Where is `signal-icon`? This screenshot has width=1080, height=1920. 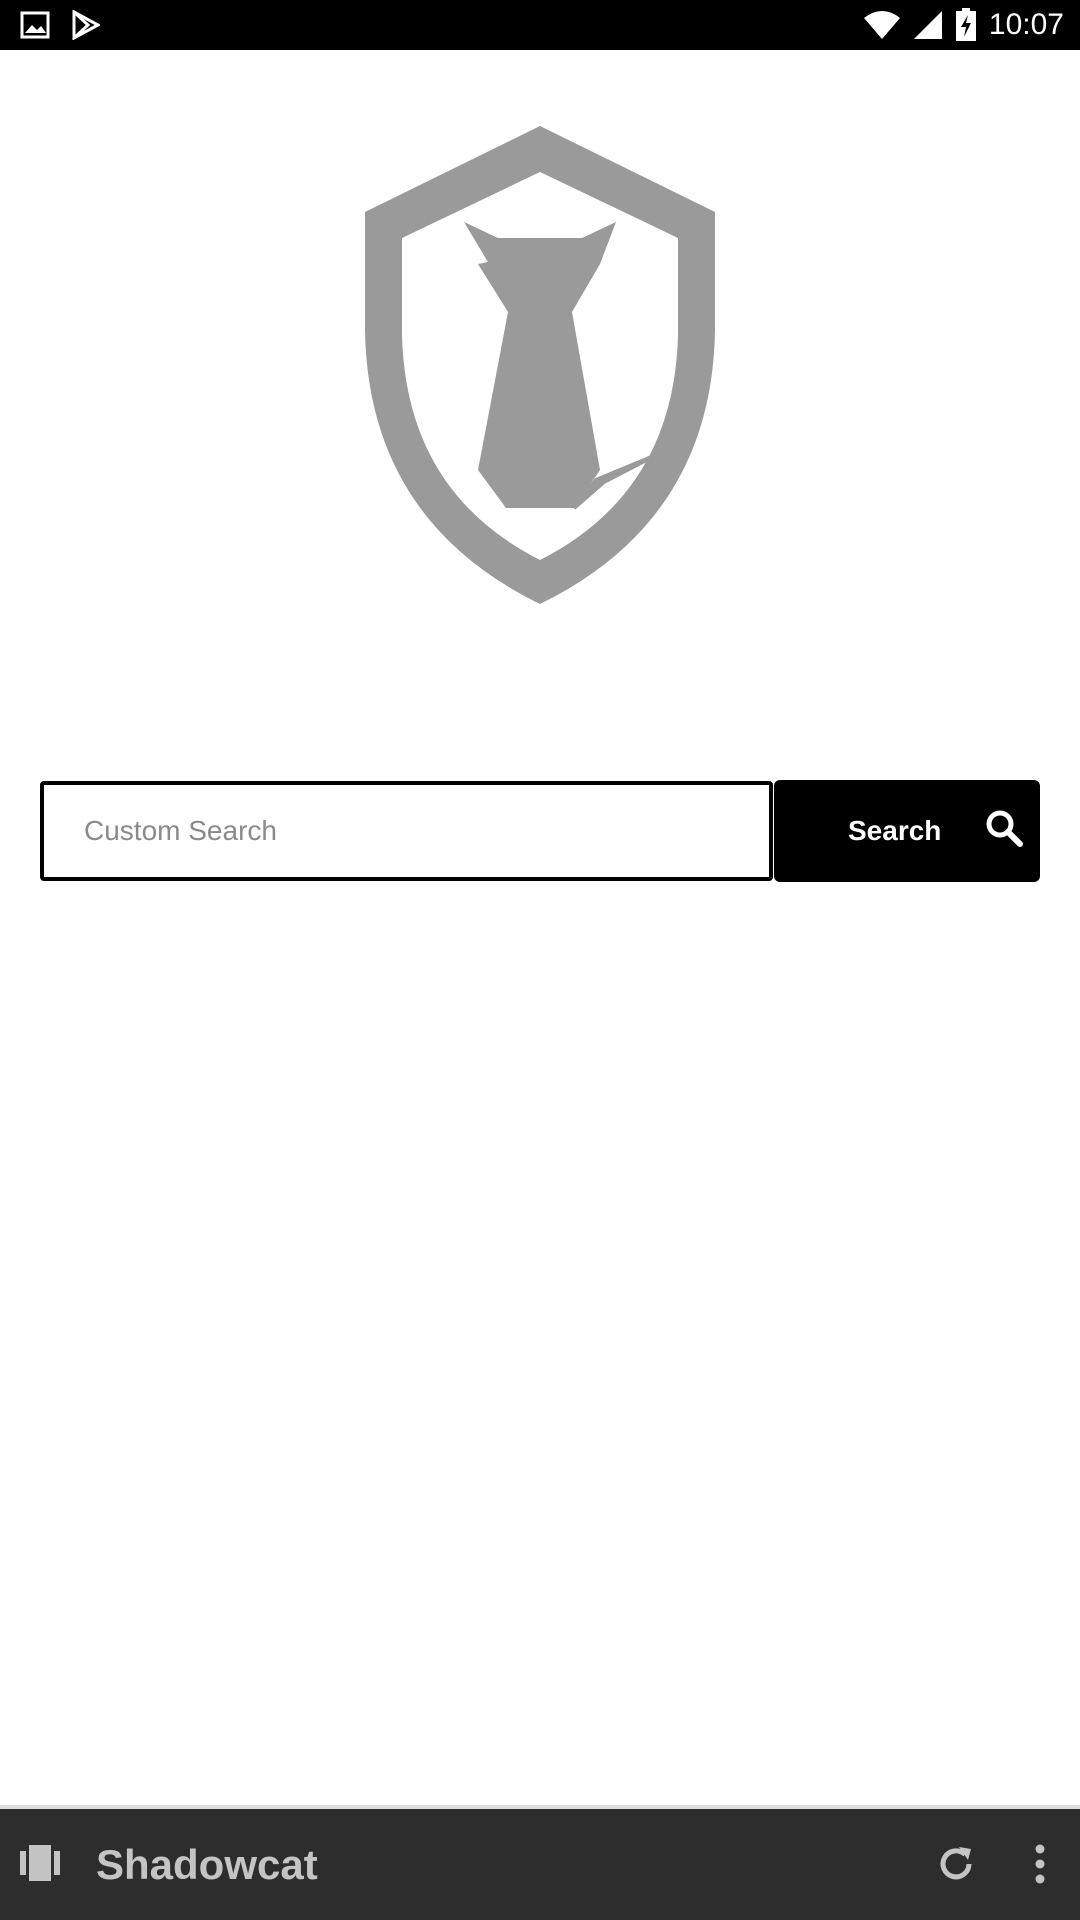
signal-icon is located at coordinates (927, 25).